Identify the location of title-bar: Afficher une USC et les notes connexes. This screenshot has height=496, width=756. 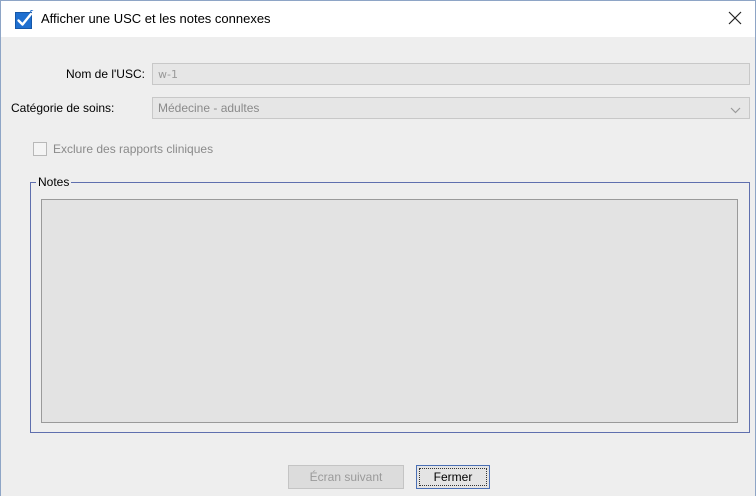
(378, 19).